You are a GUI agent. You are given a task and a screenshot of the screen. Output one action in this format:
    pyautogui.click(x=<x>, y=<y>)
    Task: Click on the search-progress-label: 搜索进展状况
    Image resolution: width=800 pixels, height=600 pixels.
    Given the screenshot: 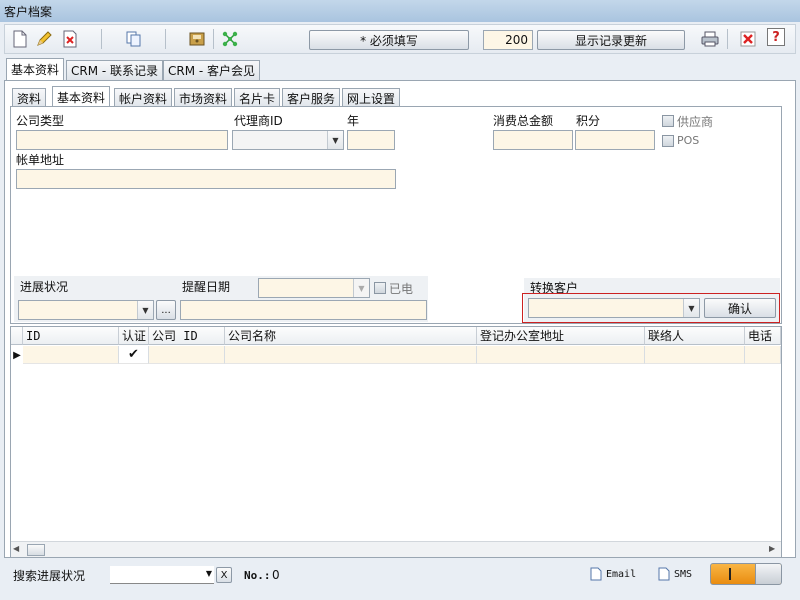 What is the action you would take?
    pyautogui.click(x=49, y=576)
    